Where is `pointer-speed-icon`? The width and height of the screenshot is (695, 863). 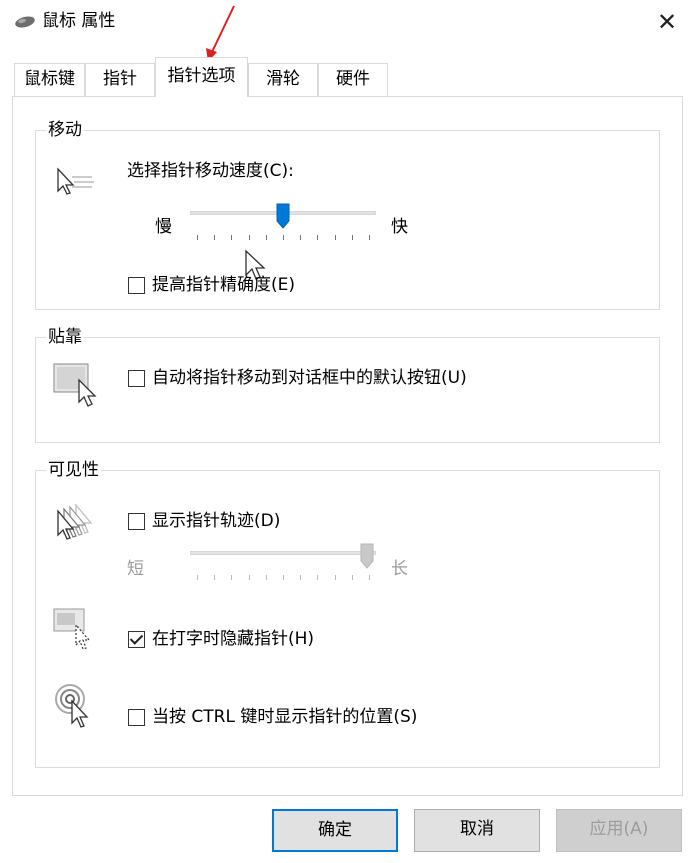
pointer-speed-icon is located at coordinates (75, 181).